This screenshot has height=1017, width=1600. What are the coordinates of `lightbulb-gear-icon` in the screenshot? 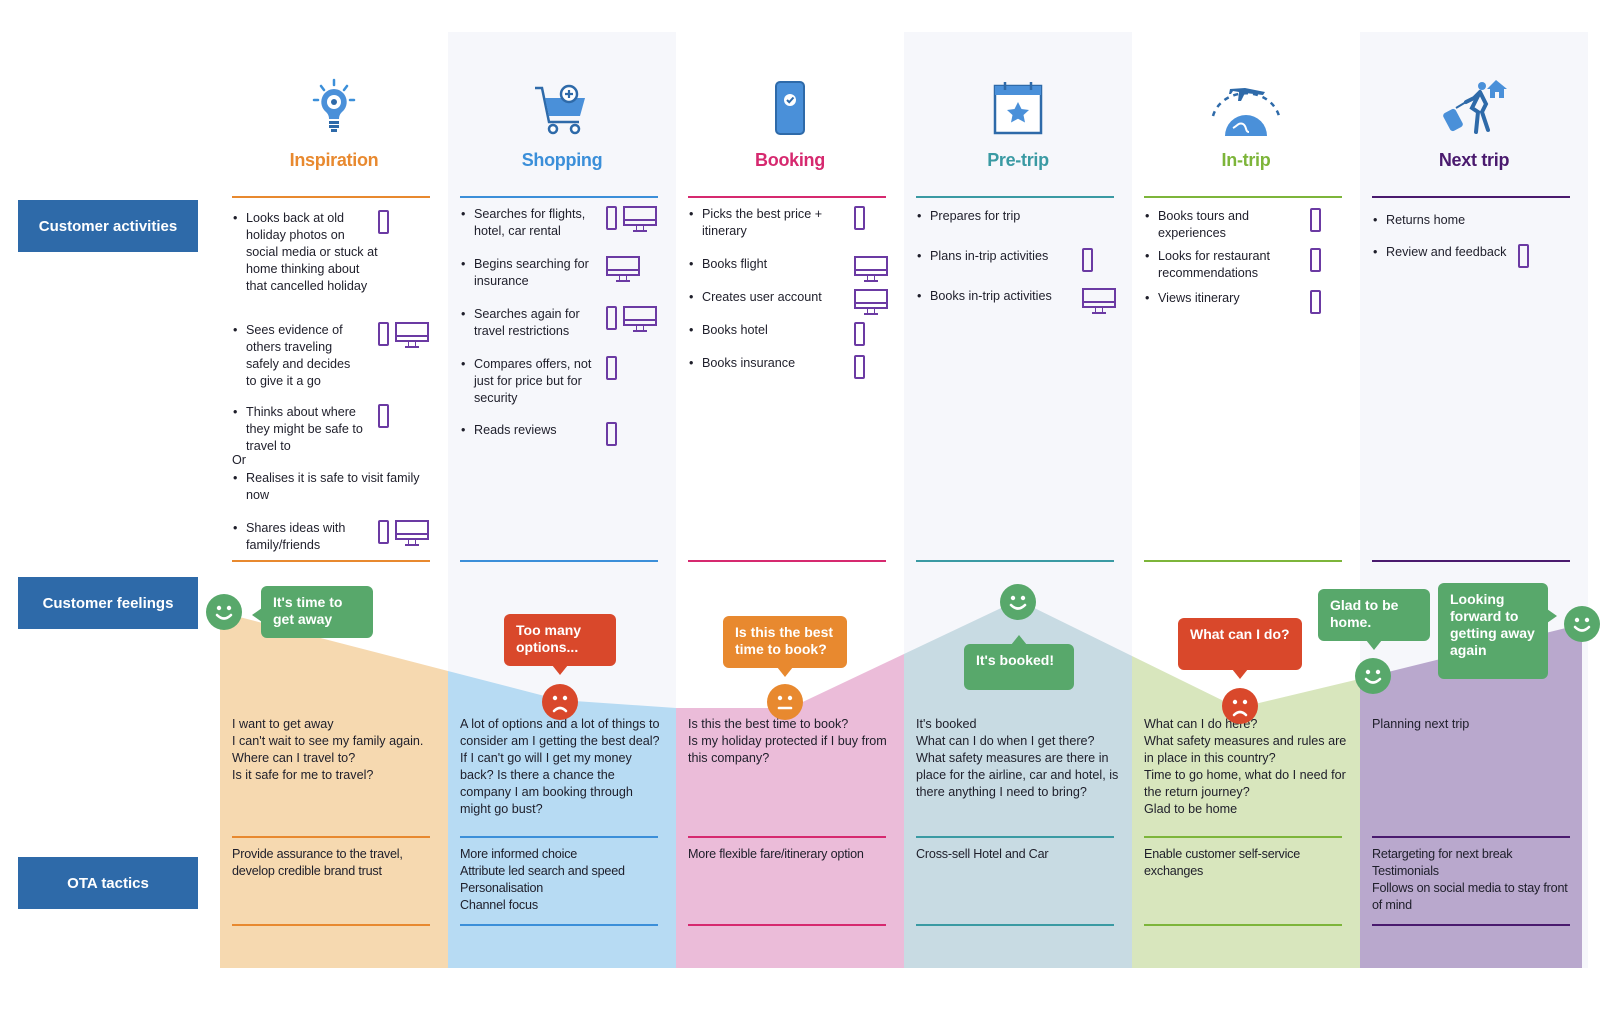 It's located at (334, 103).